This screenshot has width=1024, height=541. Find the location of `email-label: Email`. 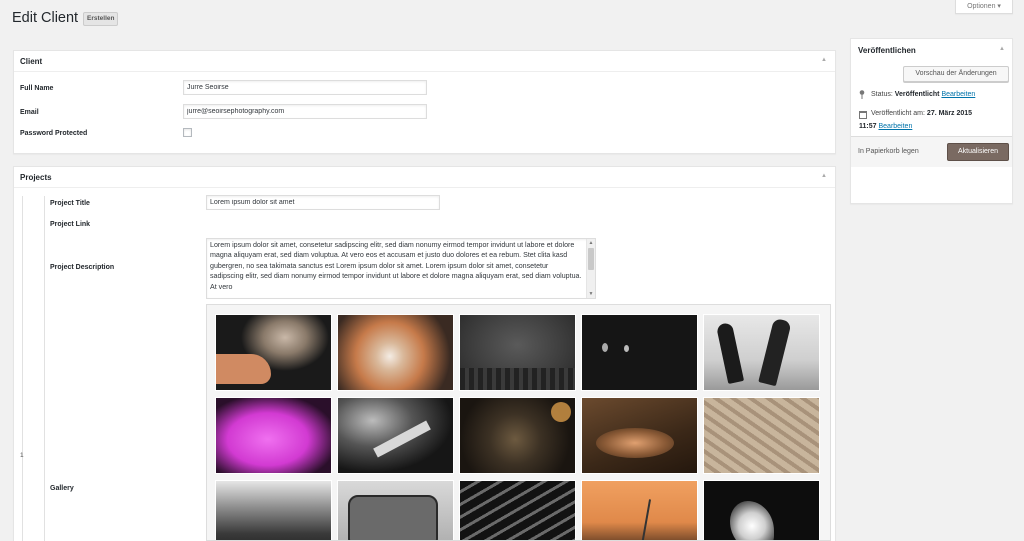

email-label: Email is located at coordinates (29, 112).